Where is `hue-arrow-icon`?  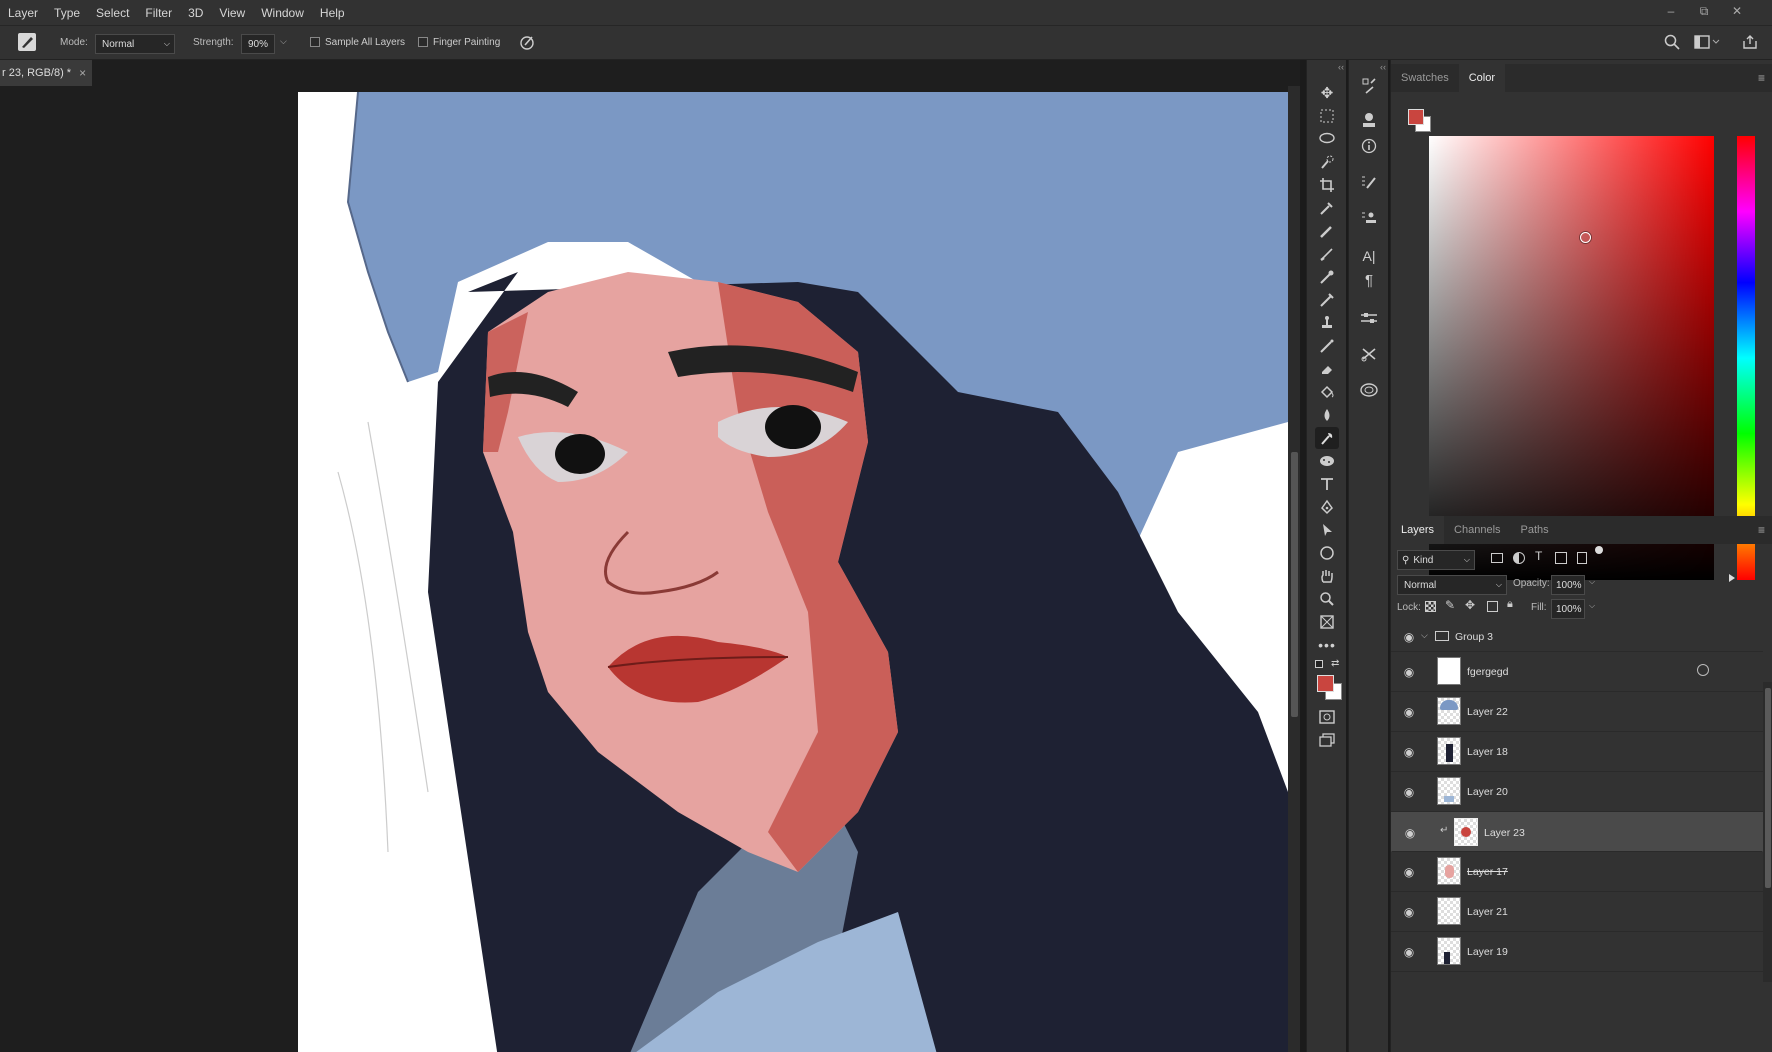
hue-arrow-icon is located at coordinates (1732, 578).